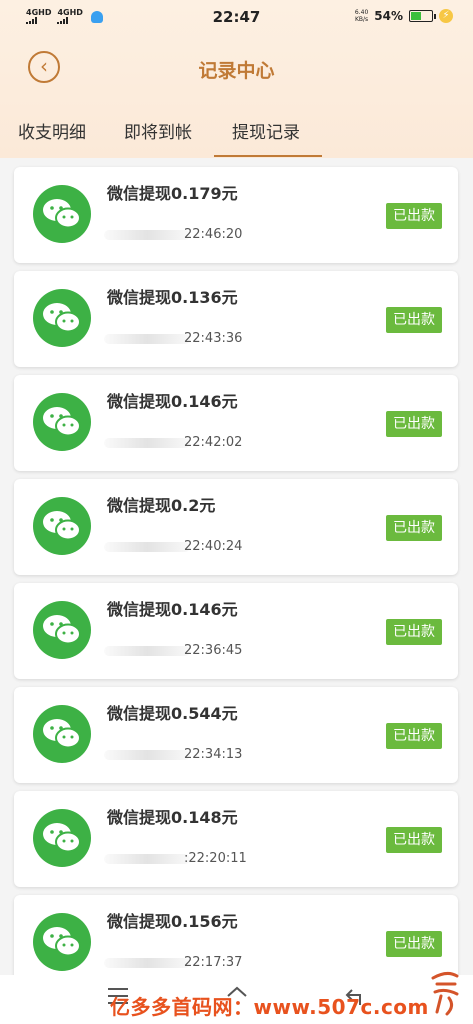 The height and width of the screenshot is (1024, 473). What do you see at coordinates (213, 962) in the screenshot?
I see `record-time: 22:17:37` at bounding box center [213, 962].